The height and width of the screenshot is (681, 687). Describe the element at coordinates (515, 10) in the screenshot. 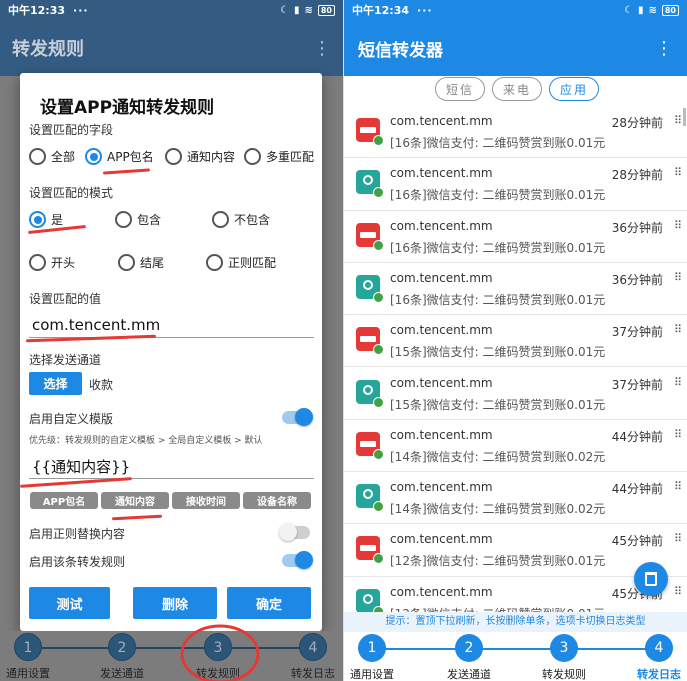

I see `status-bar: 中午12:34 ··· ☾ ▮ ≋ 80` at that location.